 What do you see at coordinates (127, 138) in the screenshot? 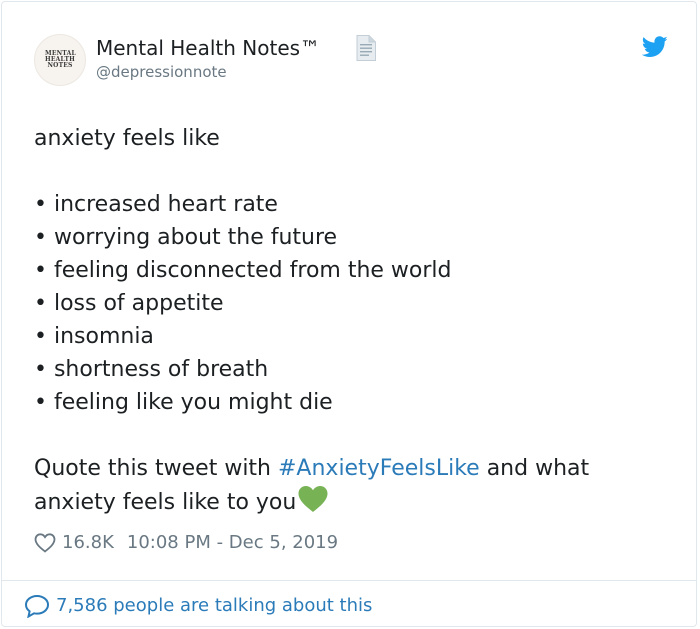
I see `tweet-intro: anxiety feels like` at bounding box center [127, 138].